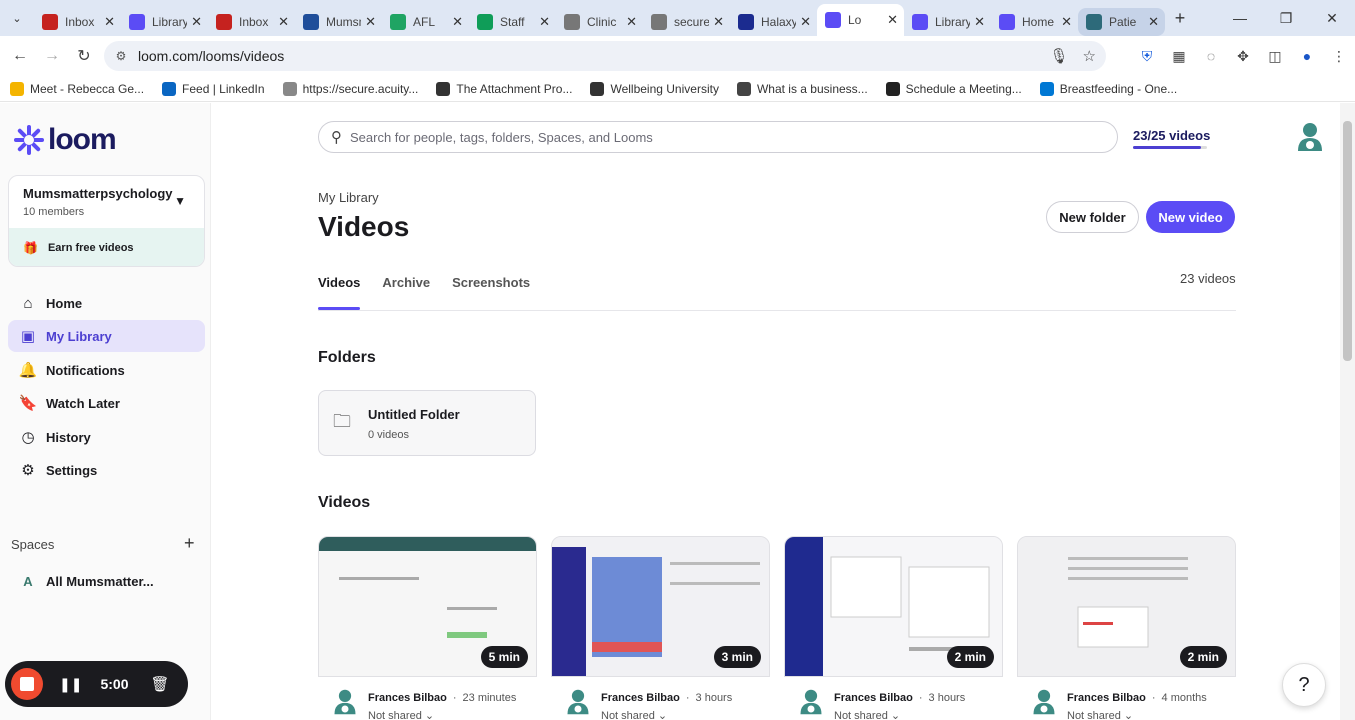  Describe the element at coordinates (189, 543) in the screenshot. I see `add-space-plus-icon: +` at that location.